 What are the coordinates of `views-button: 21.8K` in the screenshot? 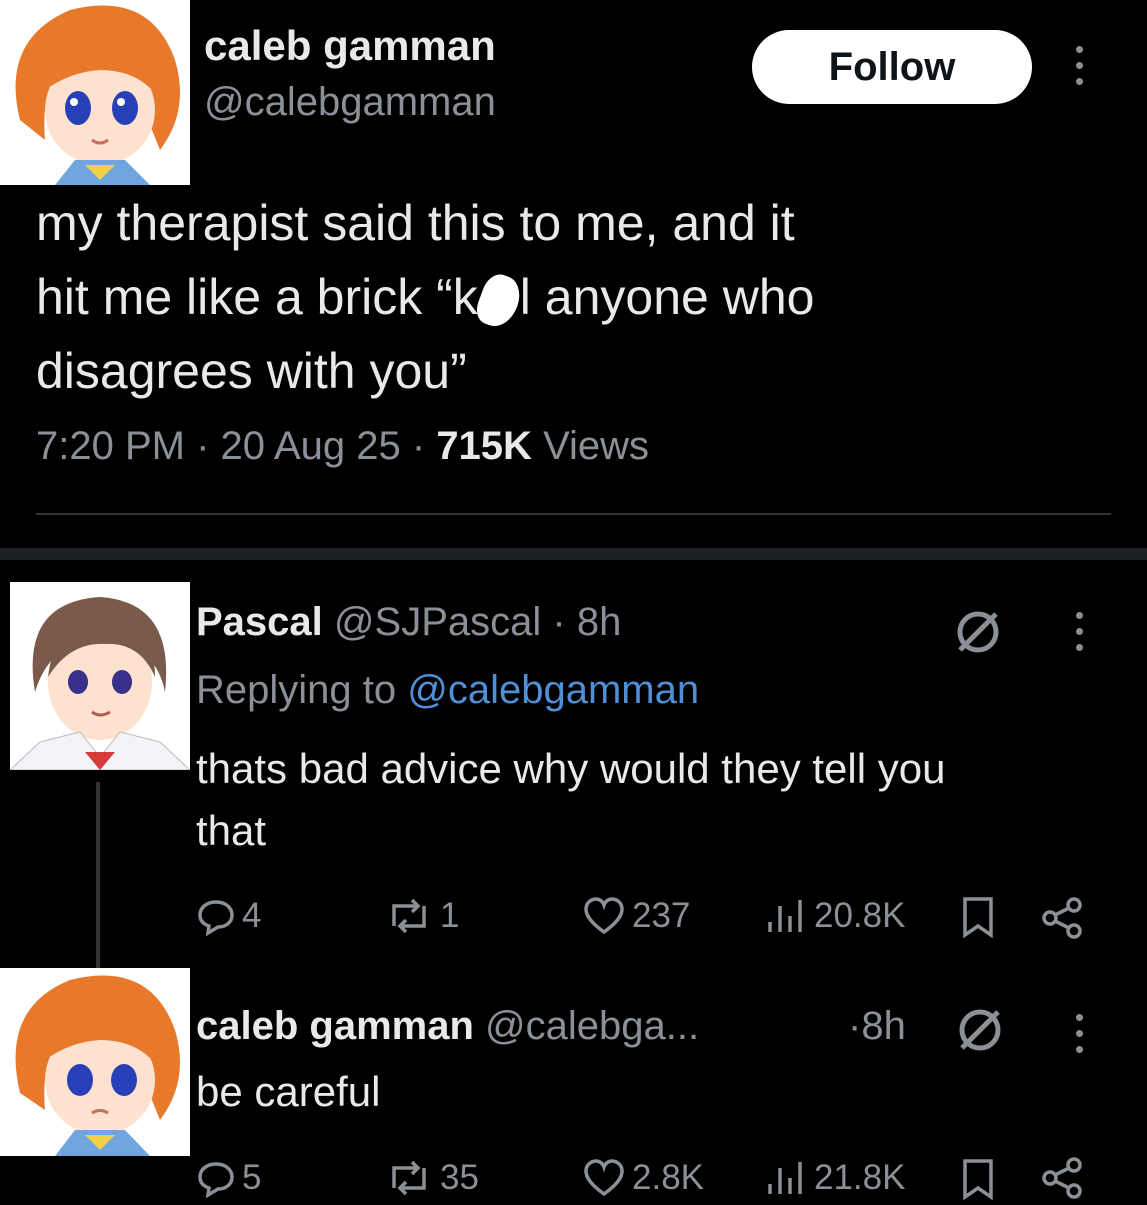 It's located at (834, 1178).